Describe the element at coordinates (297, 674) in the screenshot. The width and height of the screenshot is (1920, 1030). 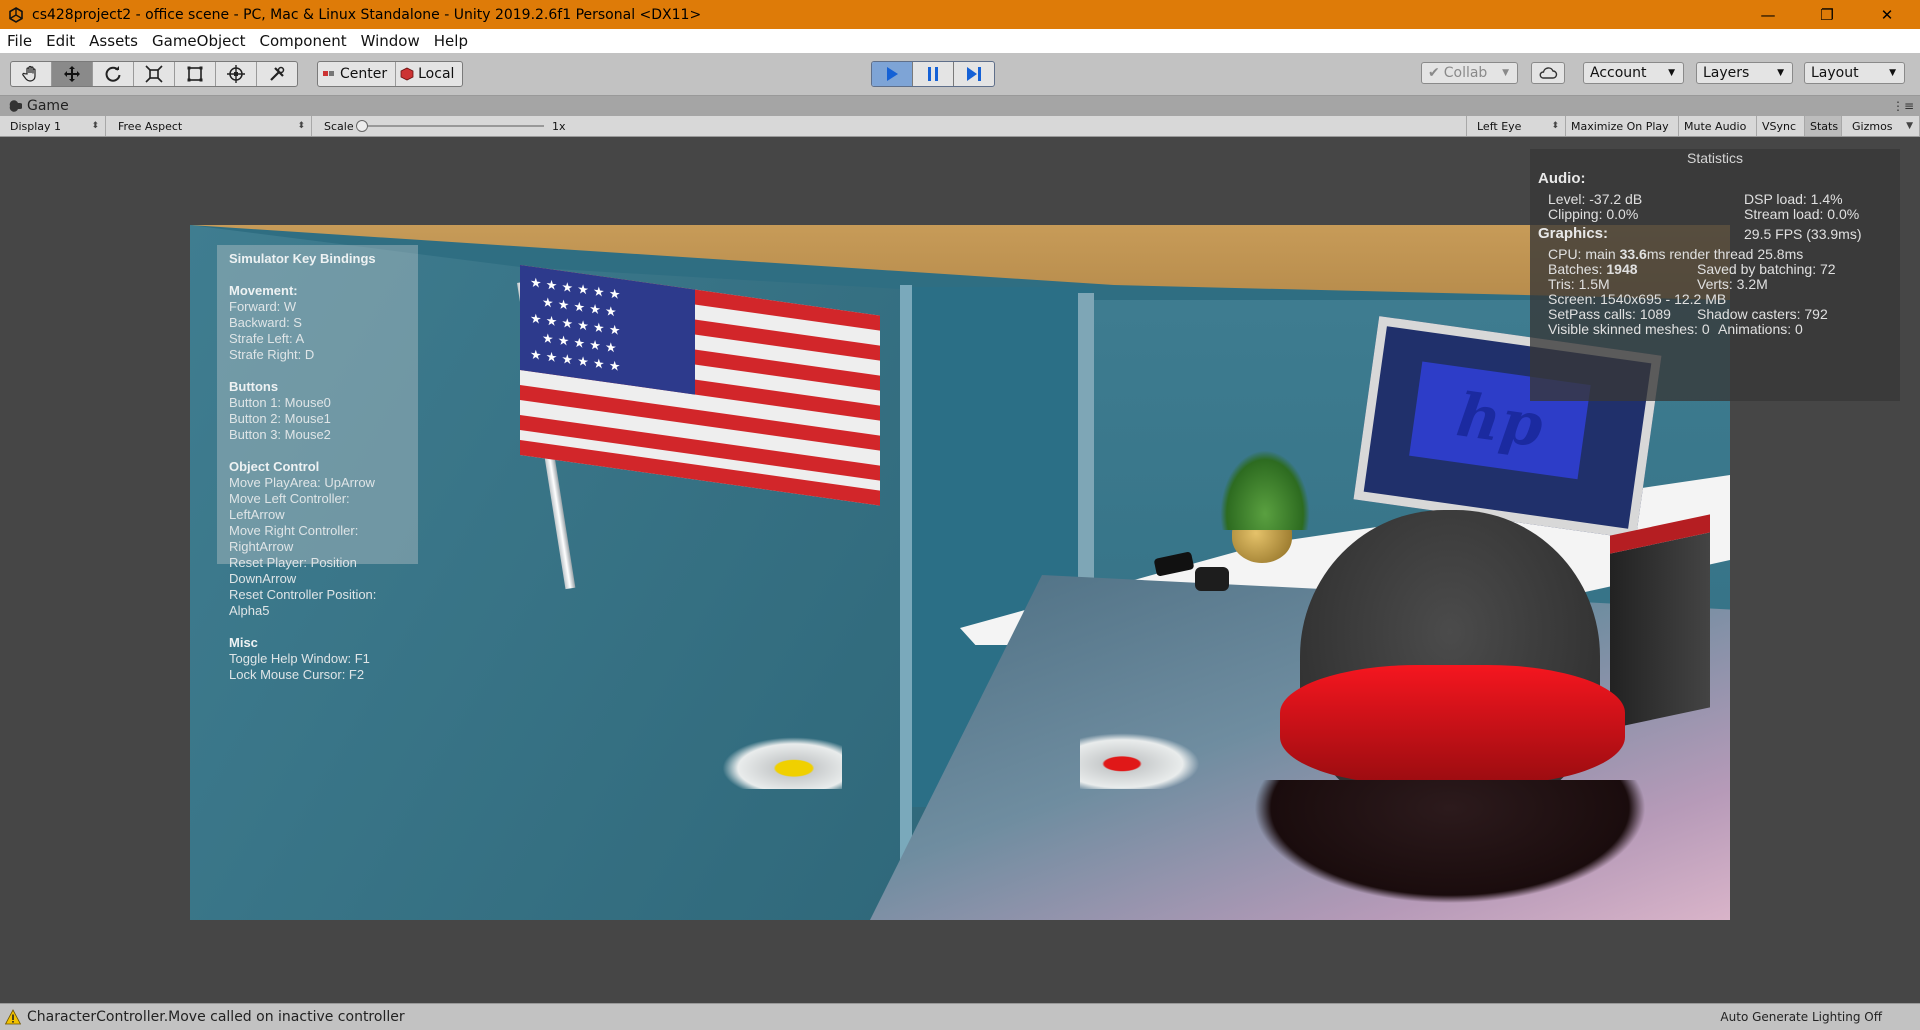
I see `binding-lock-cursor: Lock Mouse Cursor: F2` at that location.